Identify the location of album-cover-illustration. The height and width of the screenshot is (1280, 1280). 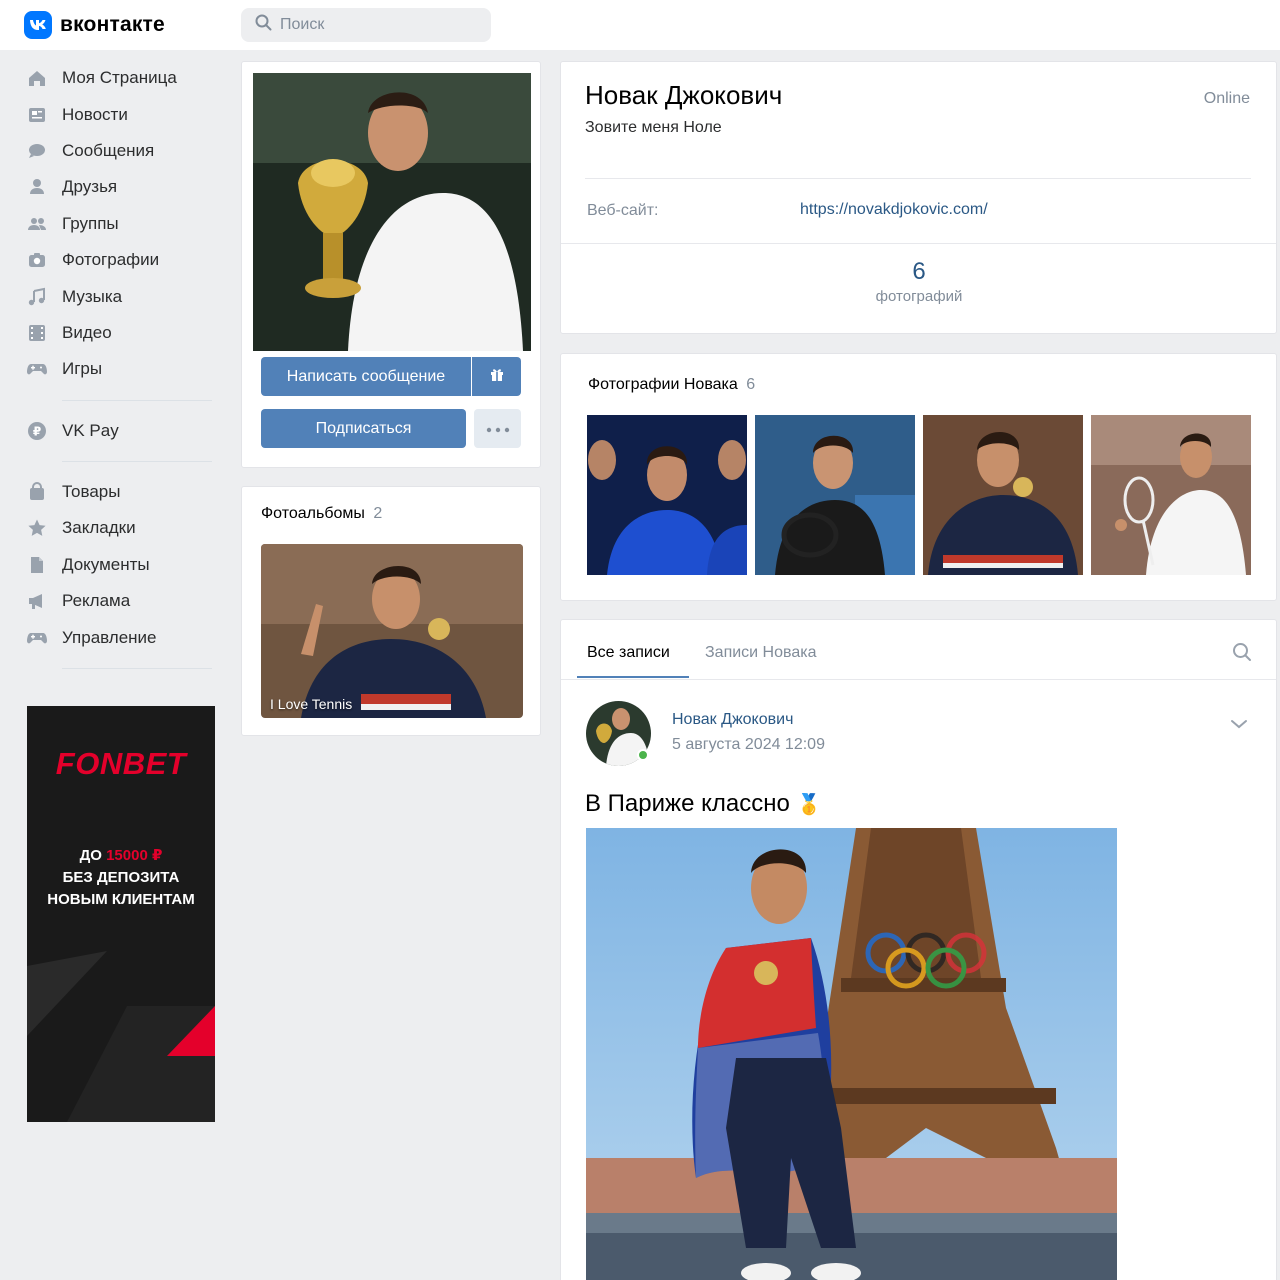
(392, 631).